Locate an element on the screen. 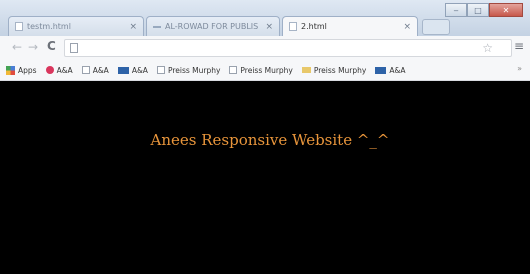  star-icon: ☆ is located at coordinates (487, 48).